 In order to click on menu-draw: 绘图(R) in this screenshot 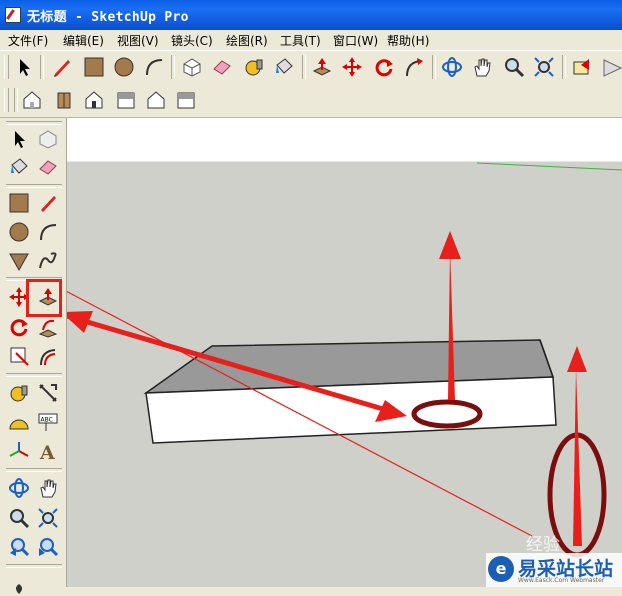, I will do `click(247, 40)`.